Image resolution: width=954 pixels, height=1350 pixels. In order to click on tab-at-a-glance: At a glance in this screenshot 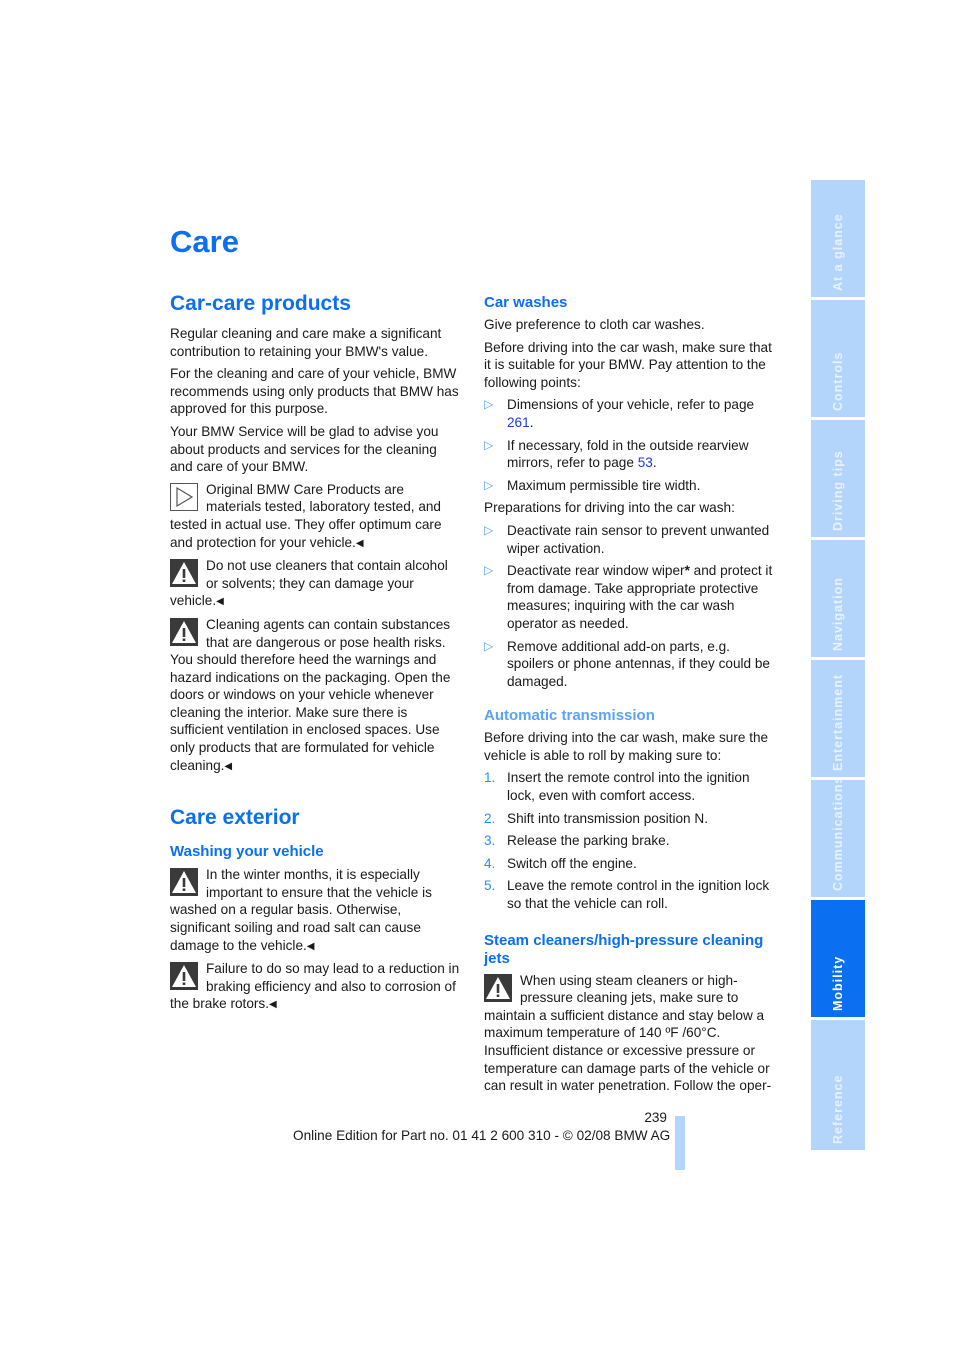, I will do `click(838, 238)`.